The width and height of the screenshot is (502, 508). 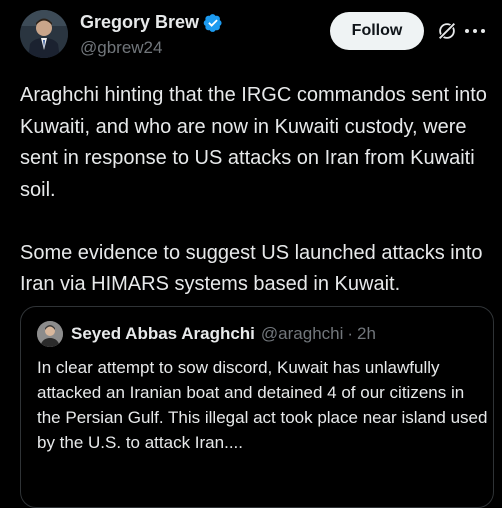 What do you see at coordinates (139, 22) in the screenshot?
I see `author-display-name: Gregory Brew` at bounding box center [139, 22].